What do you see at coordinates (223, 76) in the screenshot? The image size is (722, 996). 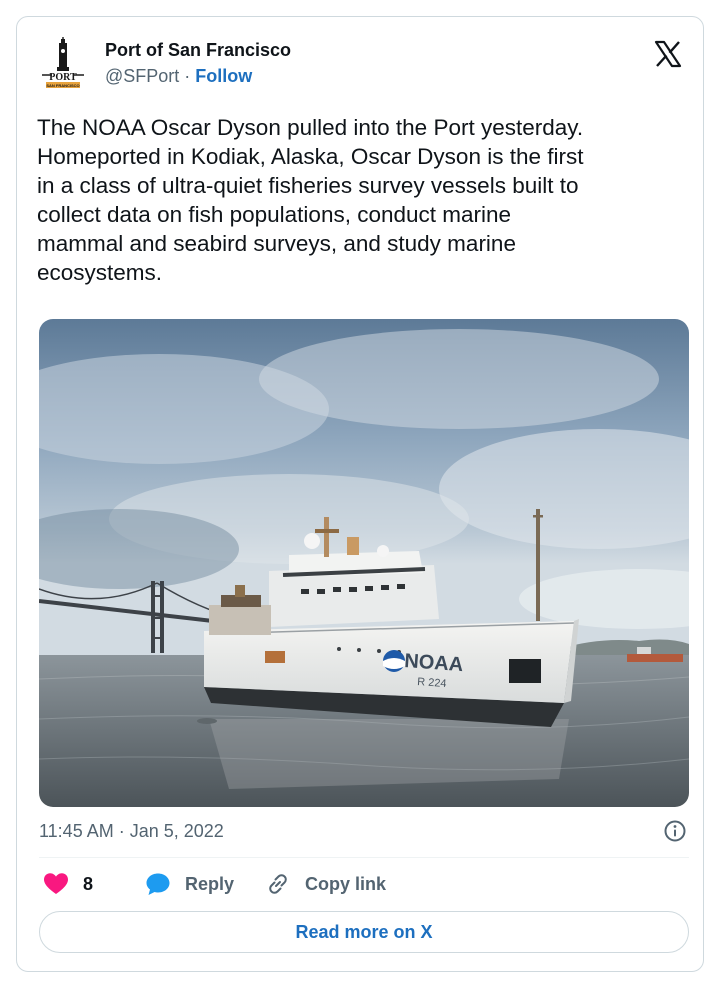 I see `follow-button: Follow` at bounding box center [223, 76].